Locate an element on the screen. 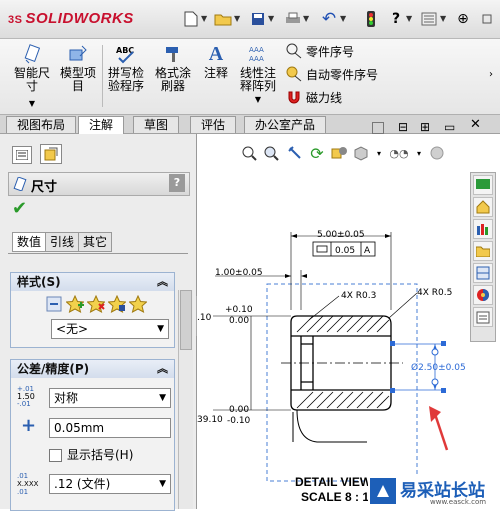  delete-style-icon is located at coordinates (96, 305).